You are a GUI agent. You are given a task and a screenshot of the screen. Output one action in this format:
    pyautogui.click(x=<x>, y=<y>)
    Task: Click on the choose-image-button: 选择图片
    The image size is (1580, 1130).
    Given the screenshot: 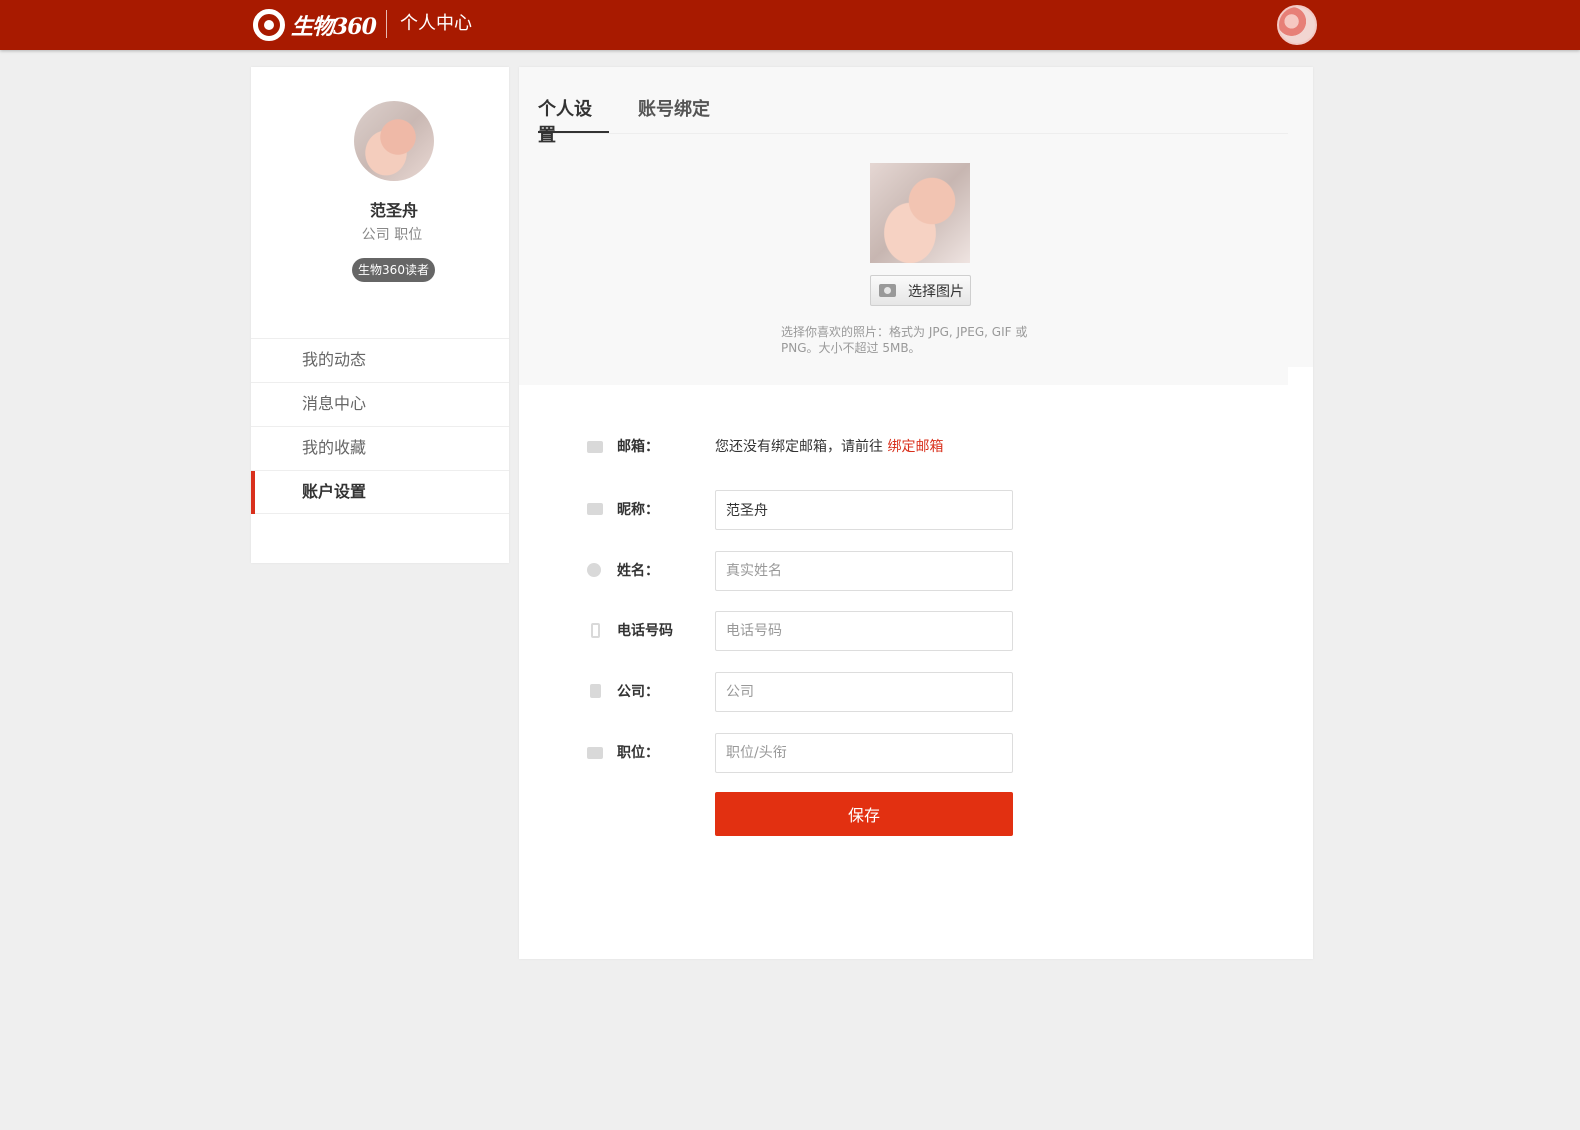 What is the action you would take?
    pyautogui.click(x=920, y=290)
    